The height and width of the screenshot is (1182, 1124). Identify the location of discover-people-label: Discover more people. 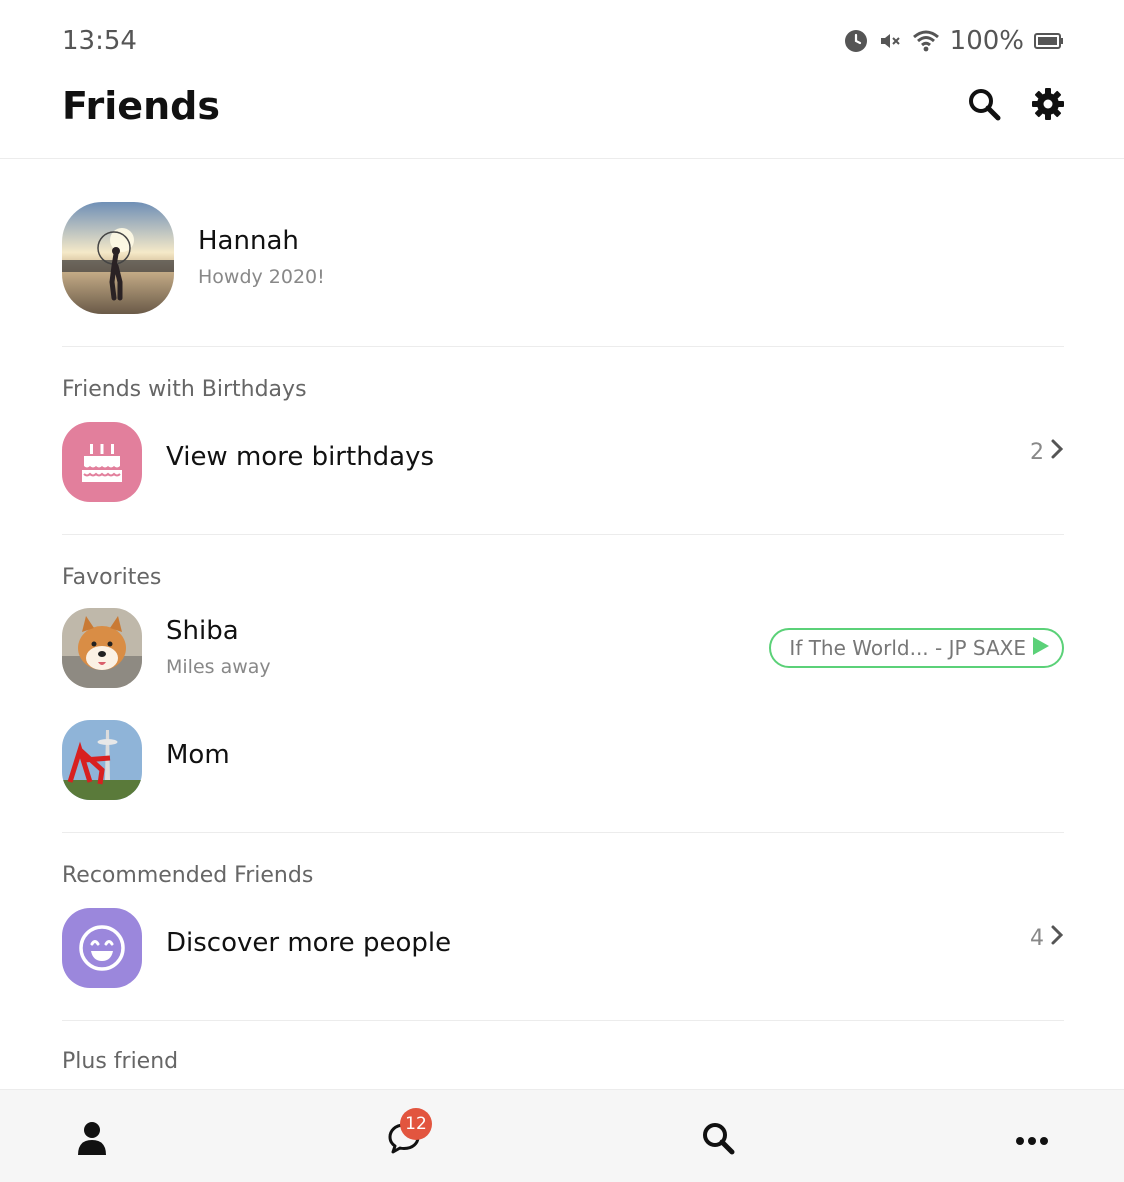
(309, 943).